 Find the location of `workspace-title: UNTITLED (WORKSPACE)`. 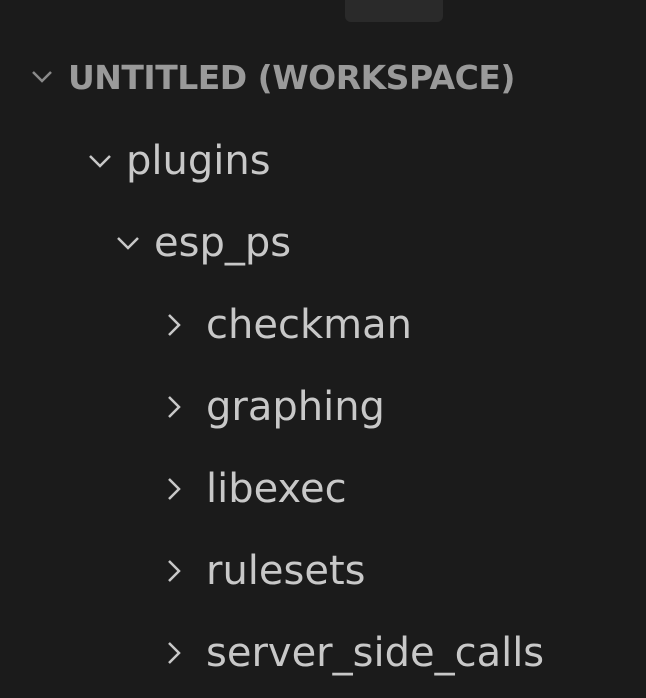

workspace-title: UNTITLED (WORKSPACE) is located at coordinates (292, 77).